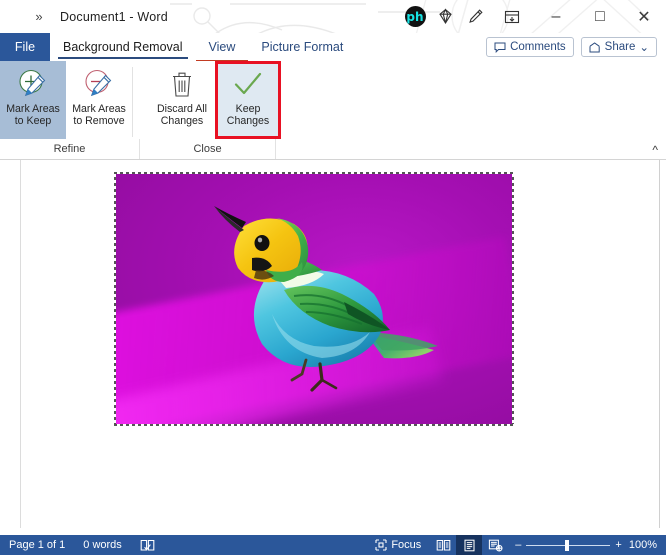 This screenshot has height=555, width=666. What do you see at coordinates (495, 545) in the screenshot?
I see `web-layout-icon` at bounding box center [495, 545].